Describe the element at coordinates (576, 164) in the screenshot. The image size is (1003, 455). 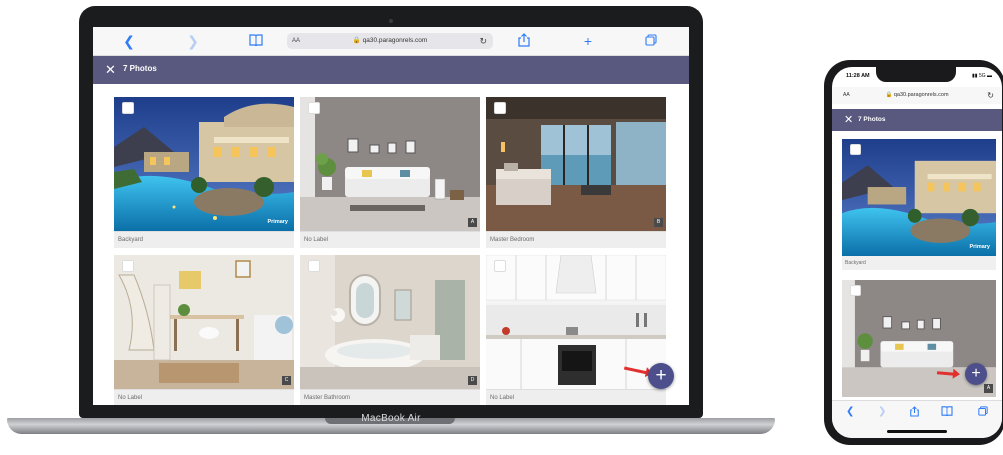
I see `photo-master-bedroom: B` at that location.